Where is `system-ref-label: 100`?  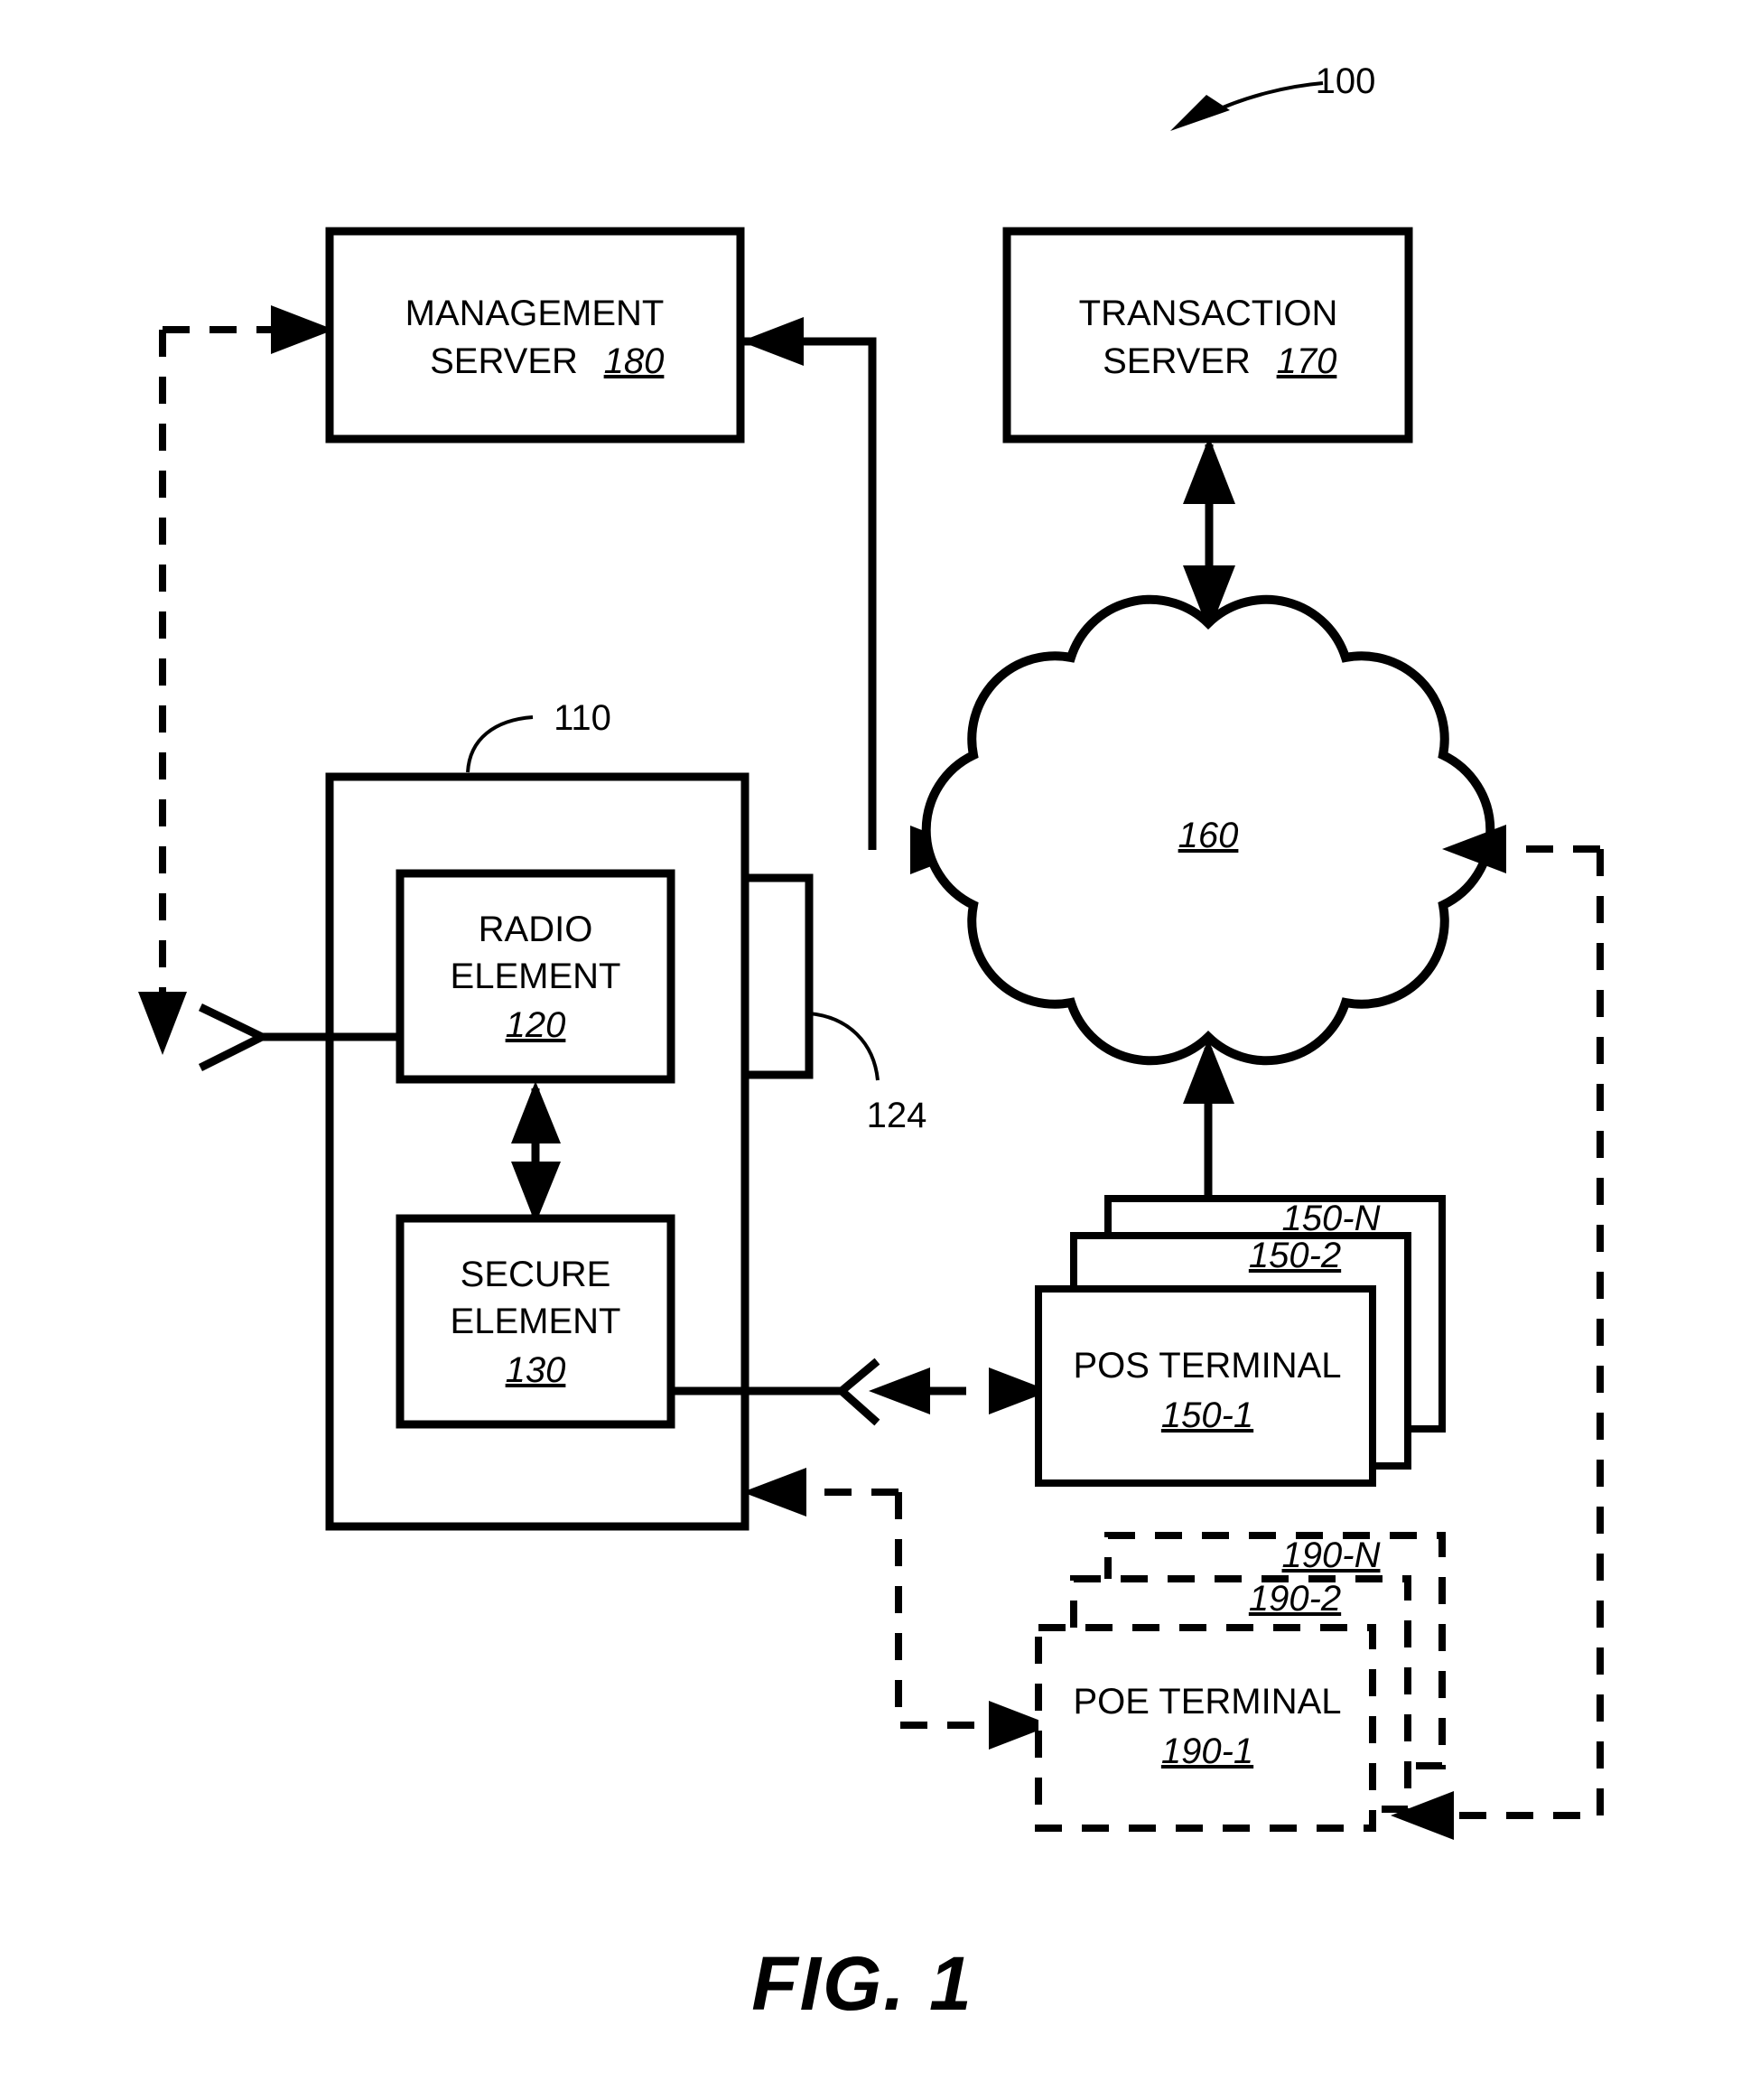
system-ref-label: 100 is located at coordinates (1346, 81).